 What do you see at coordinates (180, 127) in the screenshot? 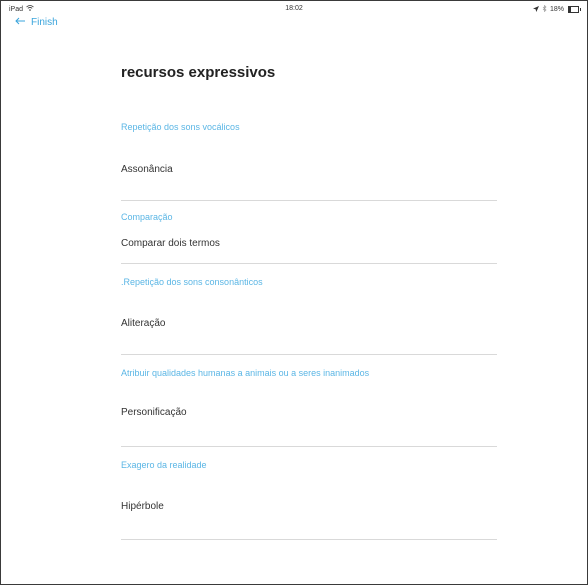
I see `question-label: Repetição dos sons vocálicos` at bounding box center [180, 127].